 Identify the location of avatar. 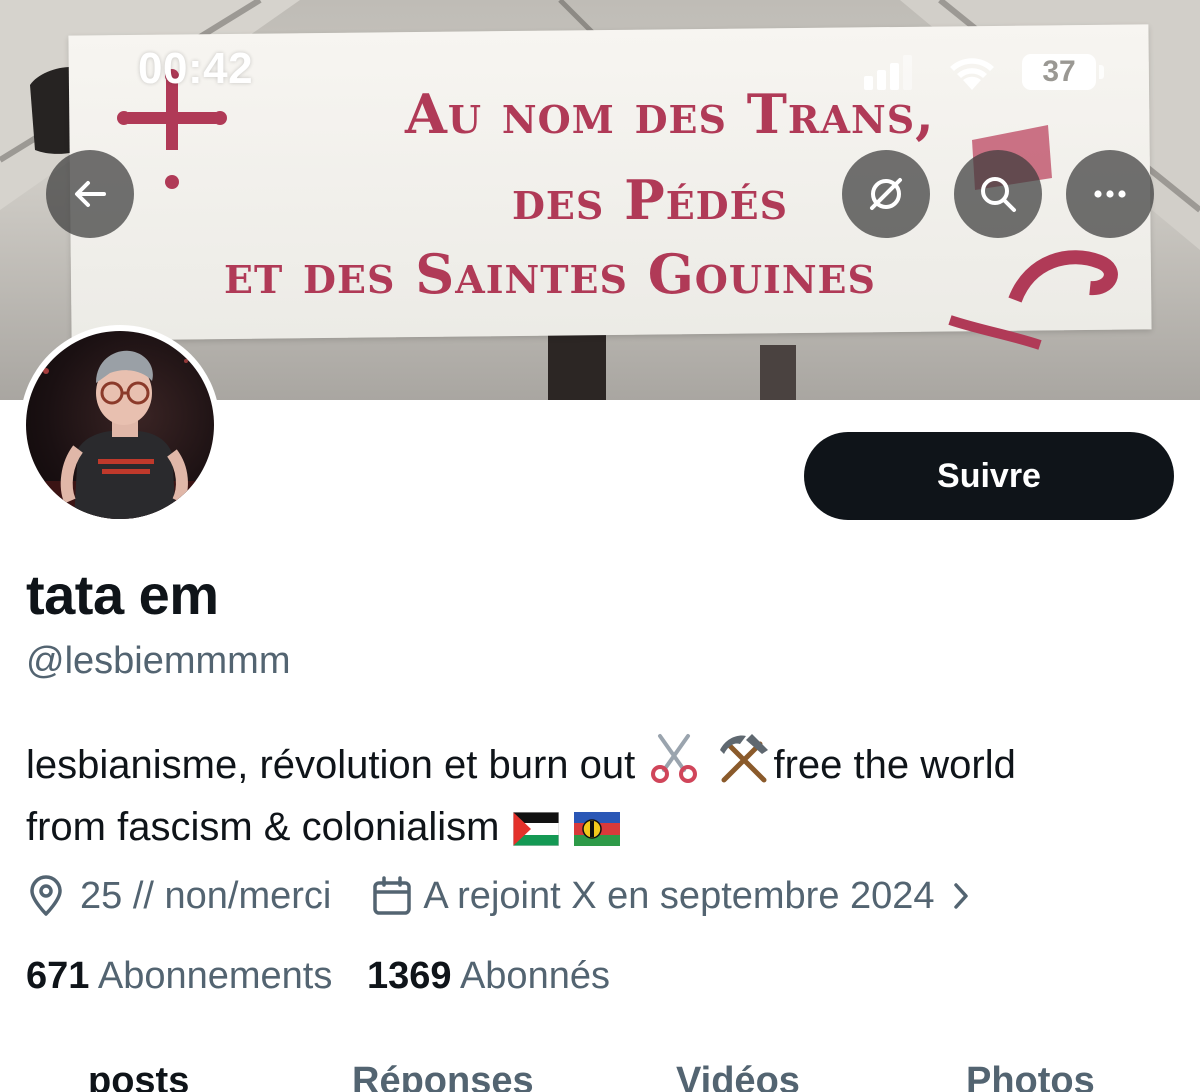
(120, 425).